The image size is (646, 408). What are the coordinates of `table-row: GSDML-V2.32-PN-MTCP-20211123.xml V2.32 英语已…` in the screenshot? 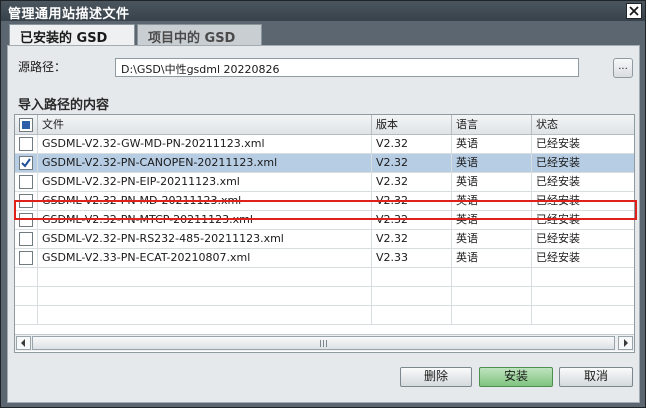 It's located at (324, 220).